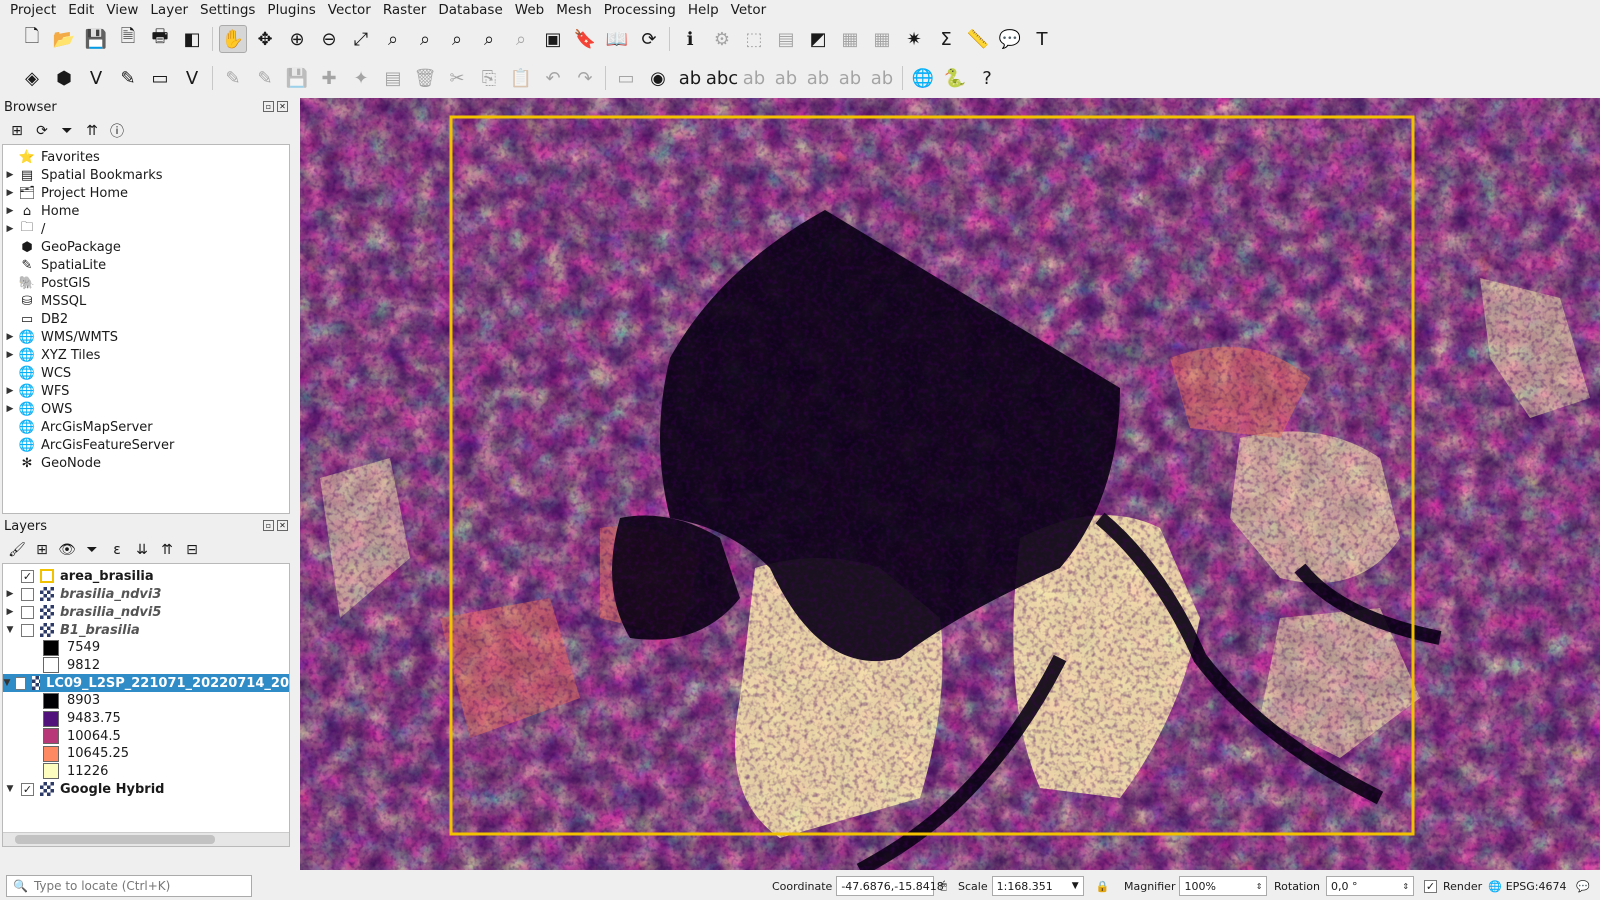 The height and width of the screenshot is (900, 1600). Describe the element at coordinates (890, 886) in the screenshot. I see `coordinate-field: -47.6876,-15.8418` at that location.